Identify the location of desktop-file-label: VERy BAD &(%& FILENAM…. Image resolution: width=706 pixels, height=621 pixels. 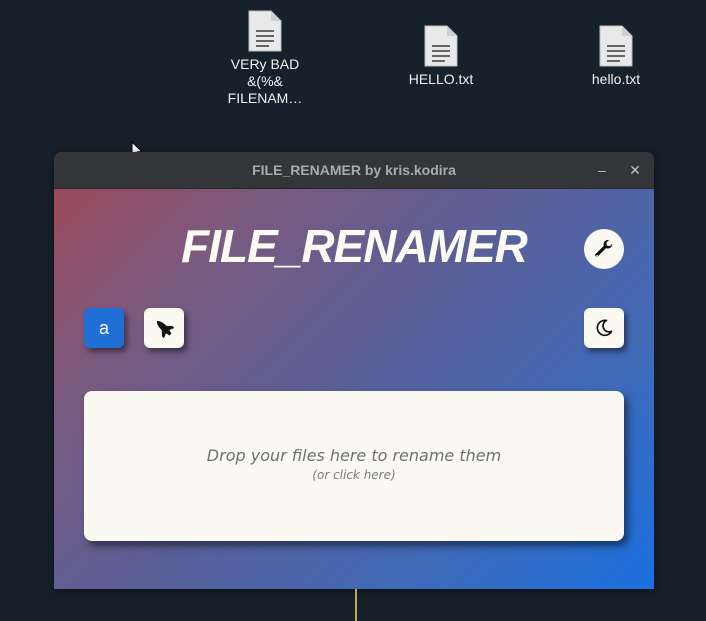
(265, 81).